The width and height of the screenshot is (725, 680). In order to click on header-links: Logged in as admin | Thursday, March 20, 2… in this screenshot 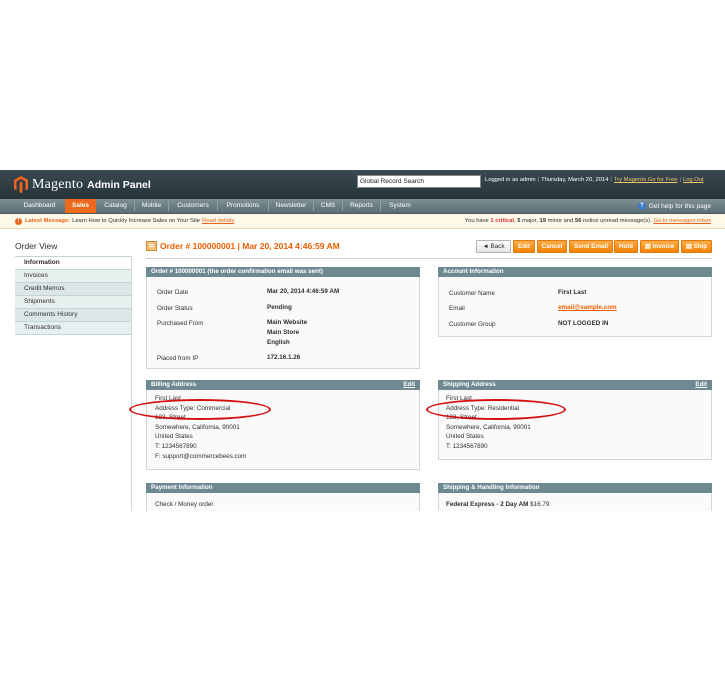, I will do `click(594, 180)`.